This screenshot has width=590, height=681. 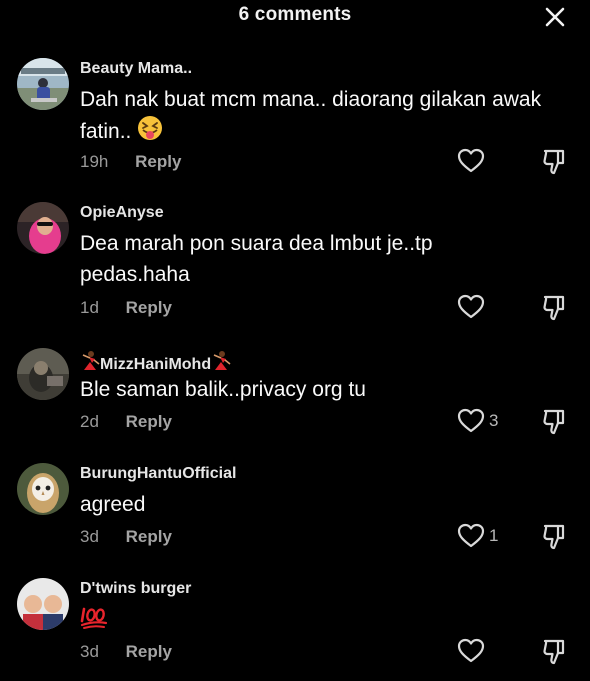 I want to click on comment-meta: 19h Reply, so click(x=130, y=162).